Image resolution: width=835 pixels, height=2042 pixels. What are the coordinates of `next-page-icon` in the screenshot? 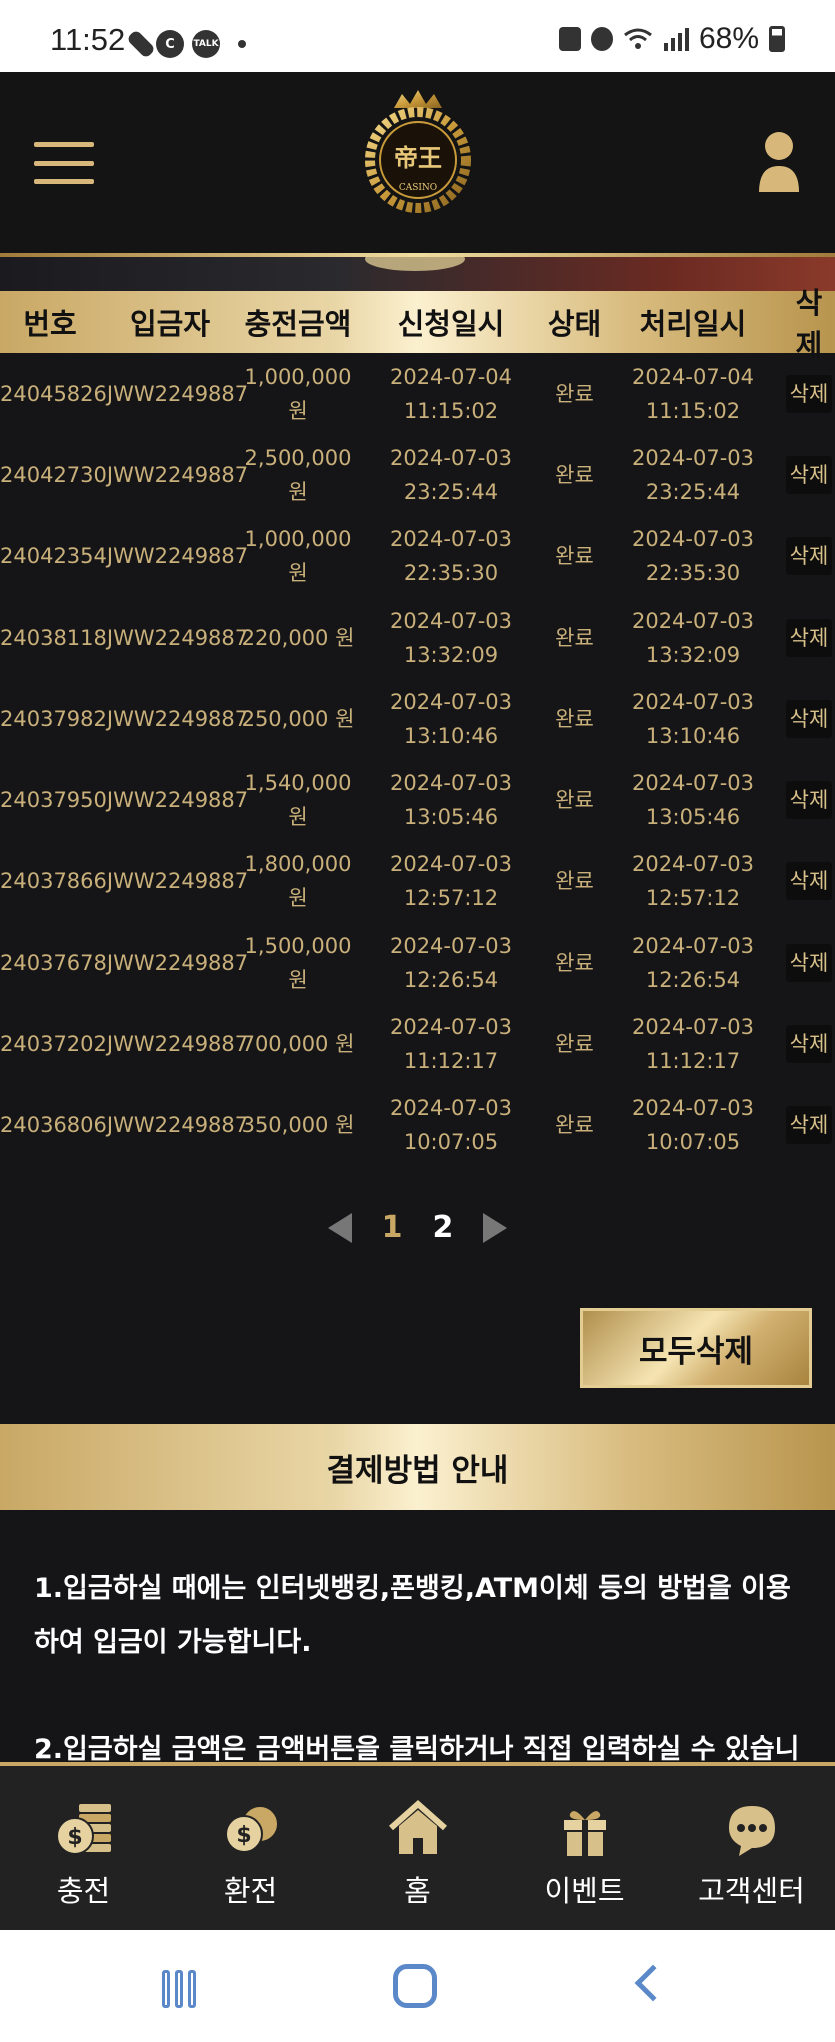 It's located at (495, 1227).